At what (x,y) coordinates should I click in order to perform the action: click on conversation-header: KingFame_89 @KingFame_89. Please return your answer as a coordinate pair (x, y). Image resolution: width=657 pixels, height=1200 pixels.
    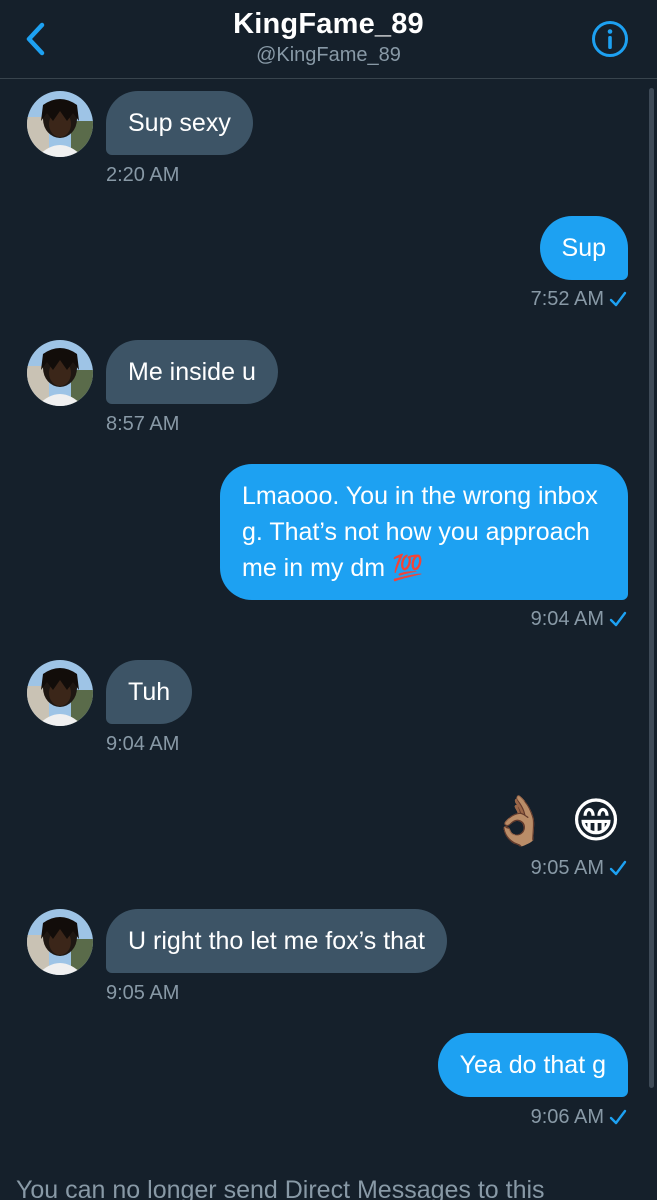
    Looking at the image, I should click on (328, 39).